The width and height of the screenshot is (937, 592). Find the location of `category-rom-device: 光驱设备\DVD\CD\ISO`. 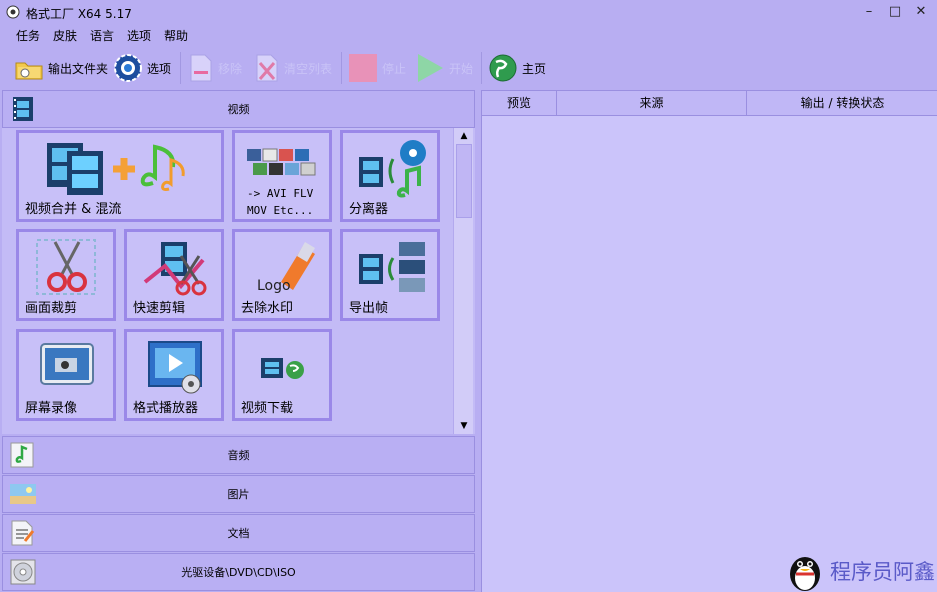

category-rom-device: 光驱设备\DVD\CD\ISO is located at coordinates (238, 572).